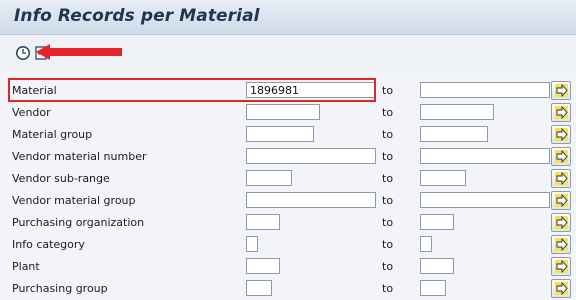 The height and width of the screenshot is (300, 576). What do you see at coordinates (78, 222) in the screenshot?
I see `row-label: Purchasing organization` at bounding box center [78, 222].